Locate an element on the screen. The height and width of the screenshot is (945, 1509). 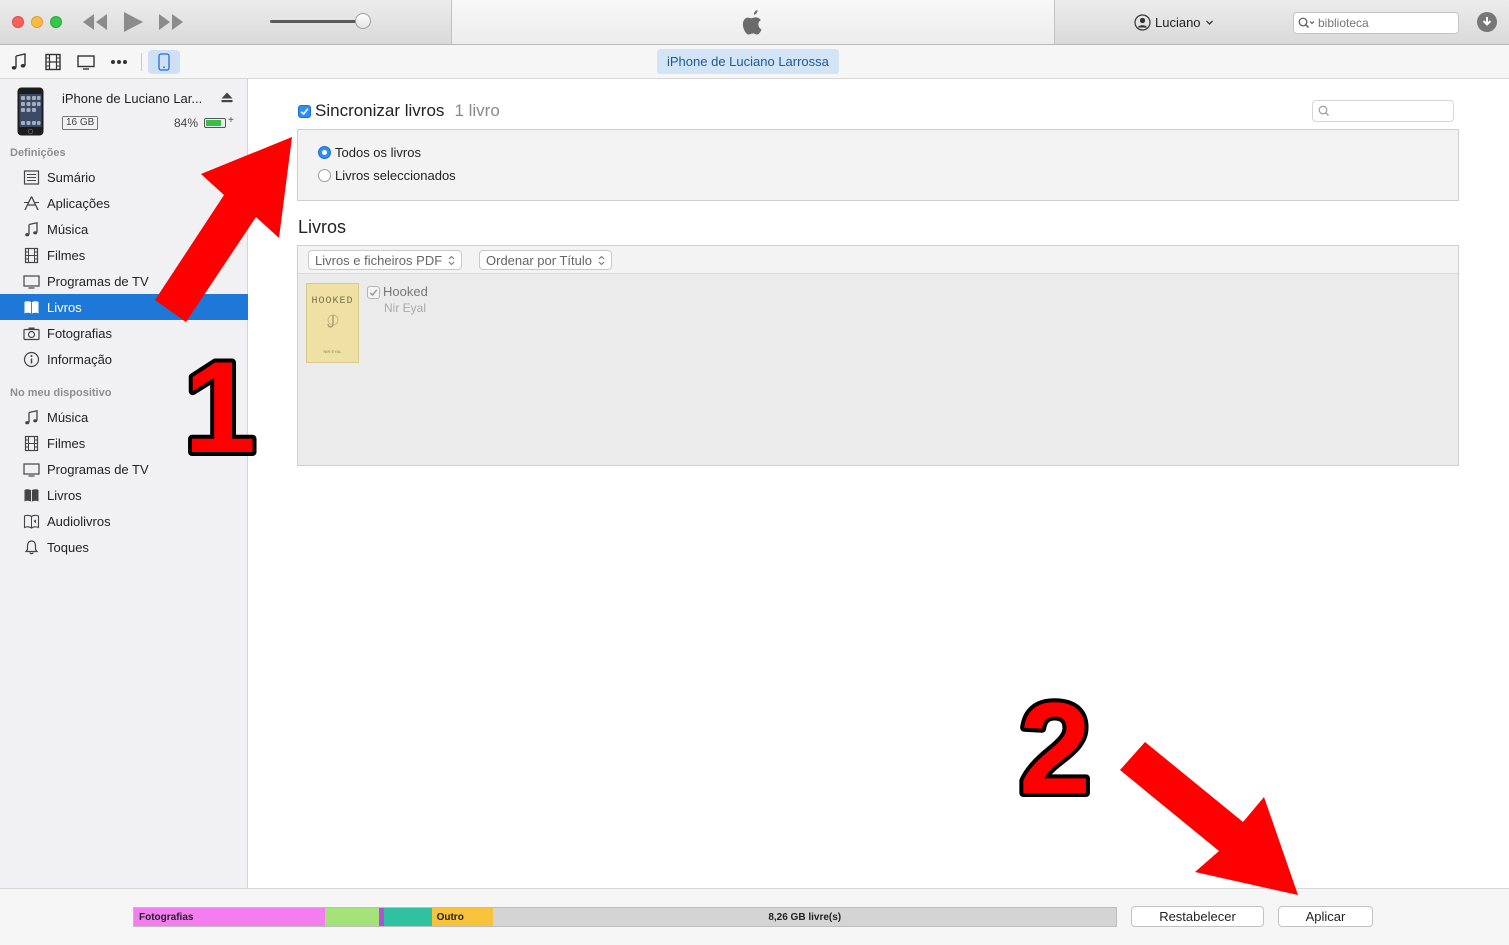
device-header: iPhone de Luciano Lar... 16 GB 84% + is located at coordinates (124, 111).